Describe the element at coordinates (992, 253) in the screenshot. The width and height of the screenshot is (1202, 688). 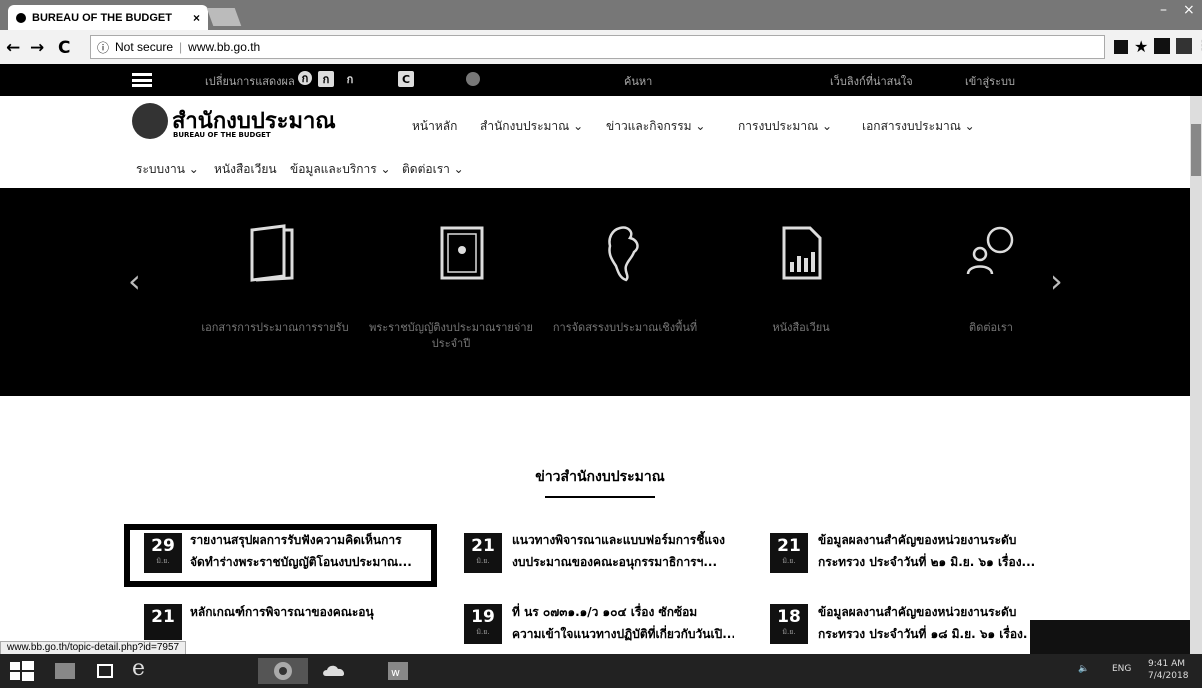
I see `contact-person-icon` at that location.